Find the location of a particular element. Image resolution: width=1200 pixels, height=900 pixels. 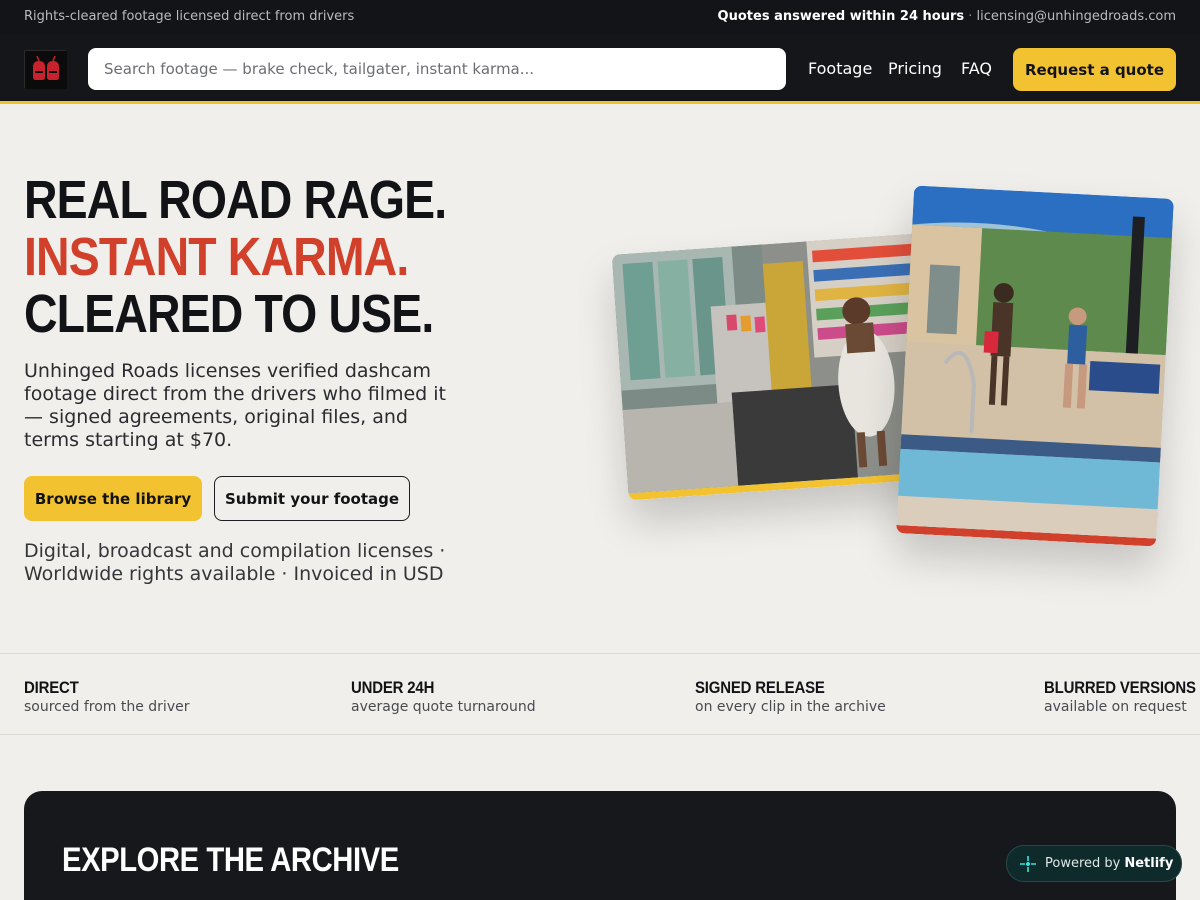

netlify-badge-prefix: Powered by is located at coordinates (1083, 863).